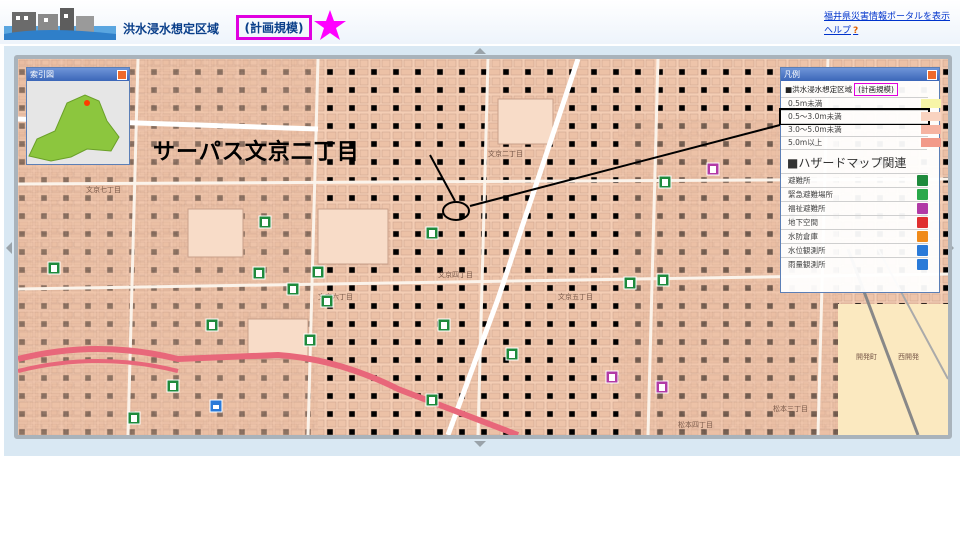 The width and height of the screenshot is (960, 540). Describe the element at coordinates (803, 222) in the screenshot. I see `hazard-label: 地下空間` at that location.